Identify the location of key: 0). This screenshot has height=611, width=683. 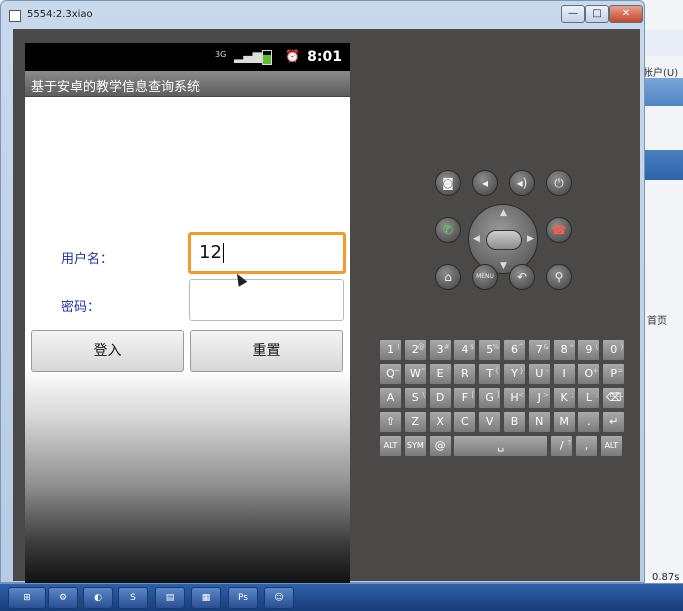
(614, 350).